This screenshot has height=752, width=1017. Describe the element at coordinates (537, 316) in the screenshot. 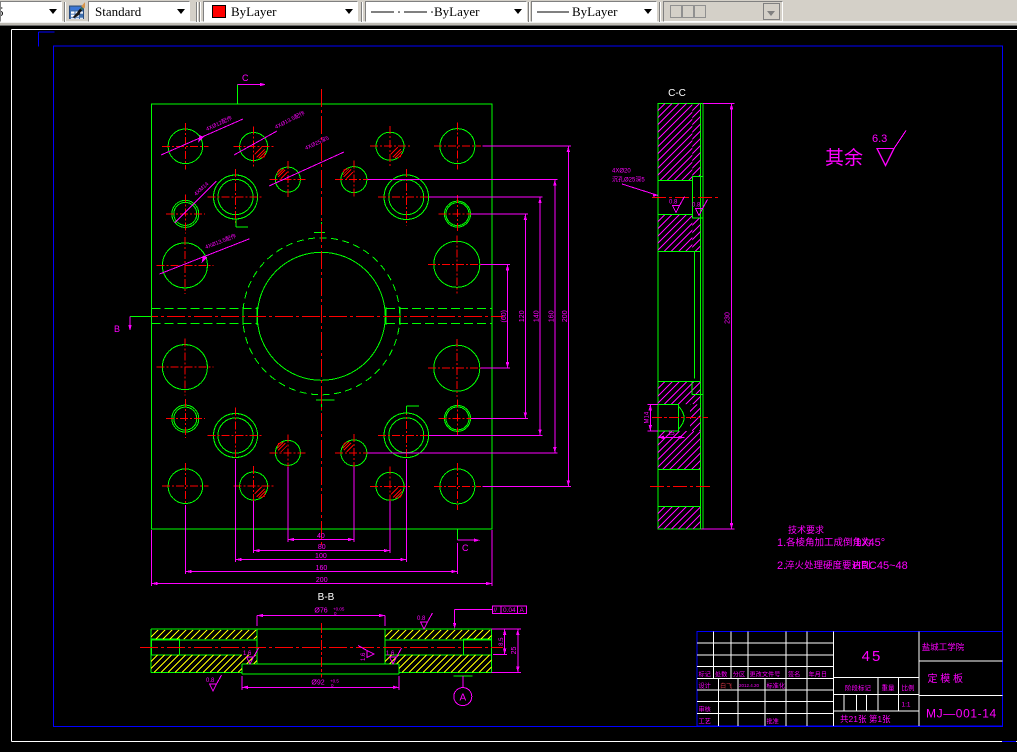

I see `svg-text: 140` at that location.